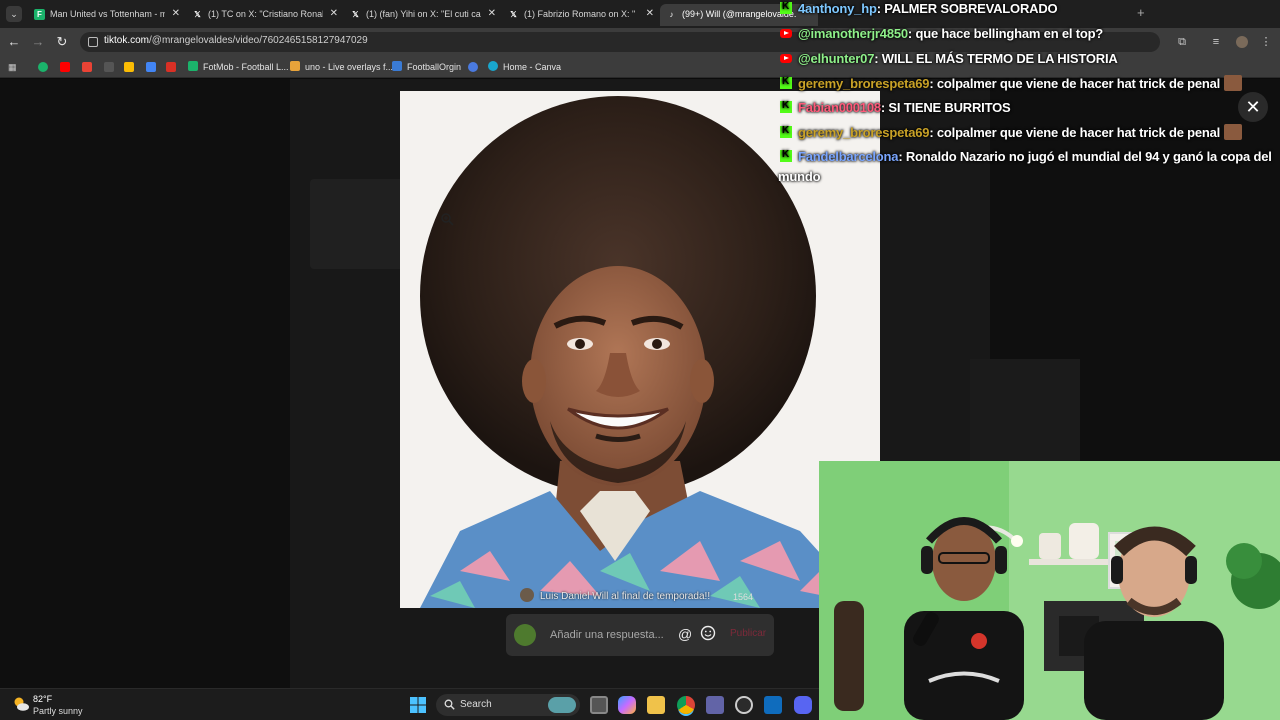  Describe the element at coordinates (193, 66) in the screenshot. I see `fotmob-icon` at that location.